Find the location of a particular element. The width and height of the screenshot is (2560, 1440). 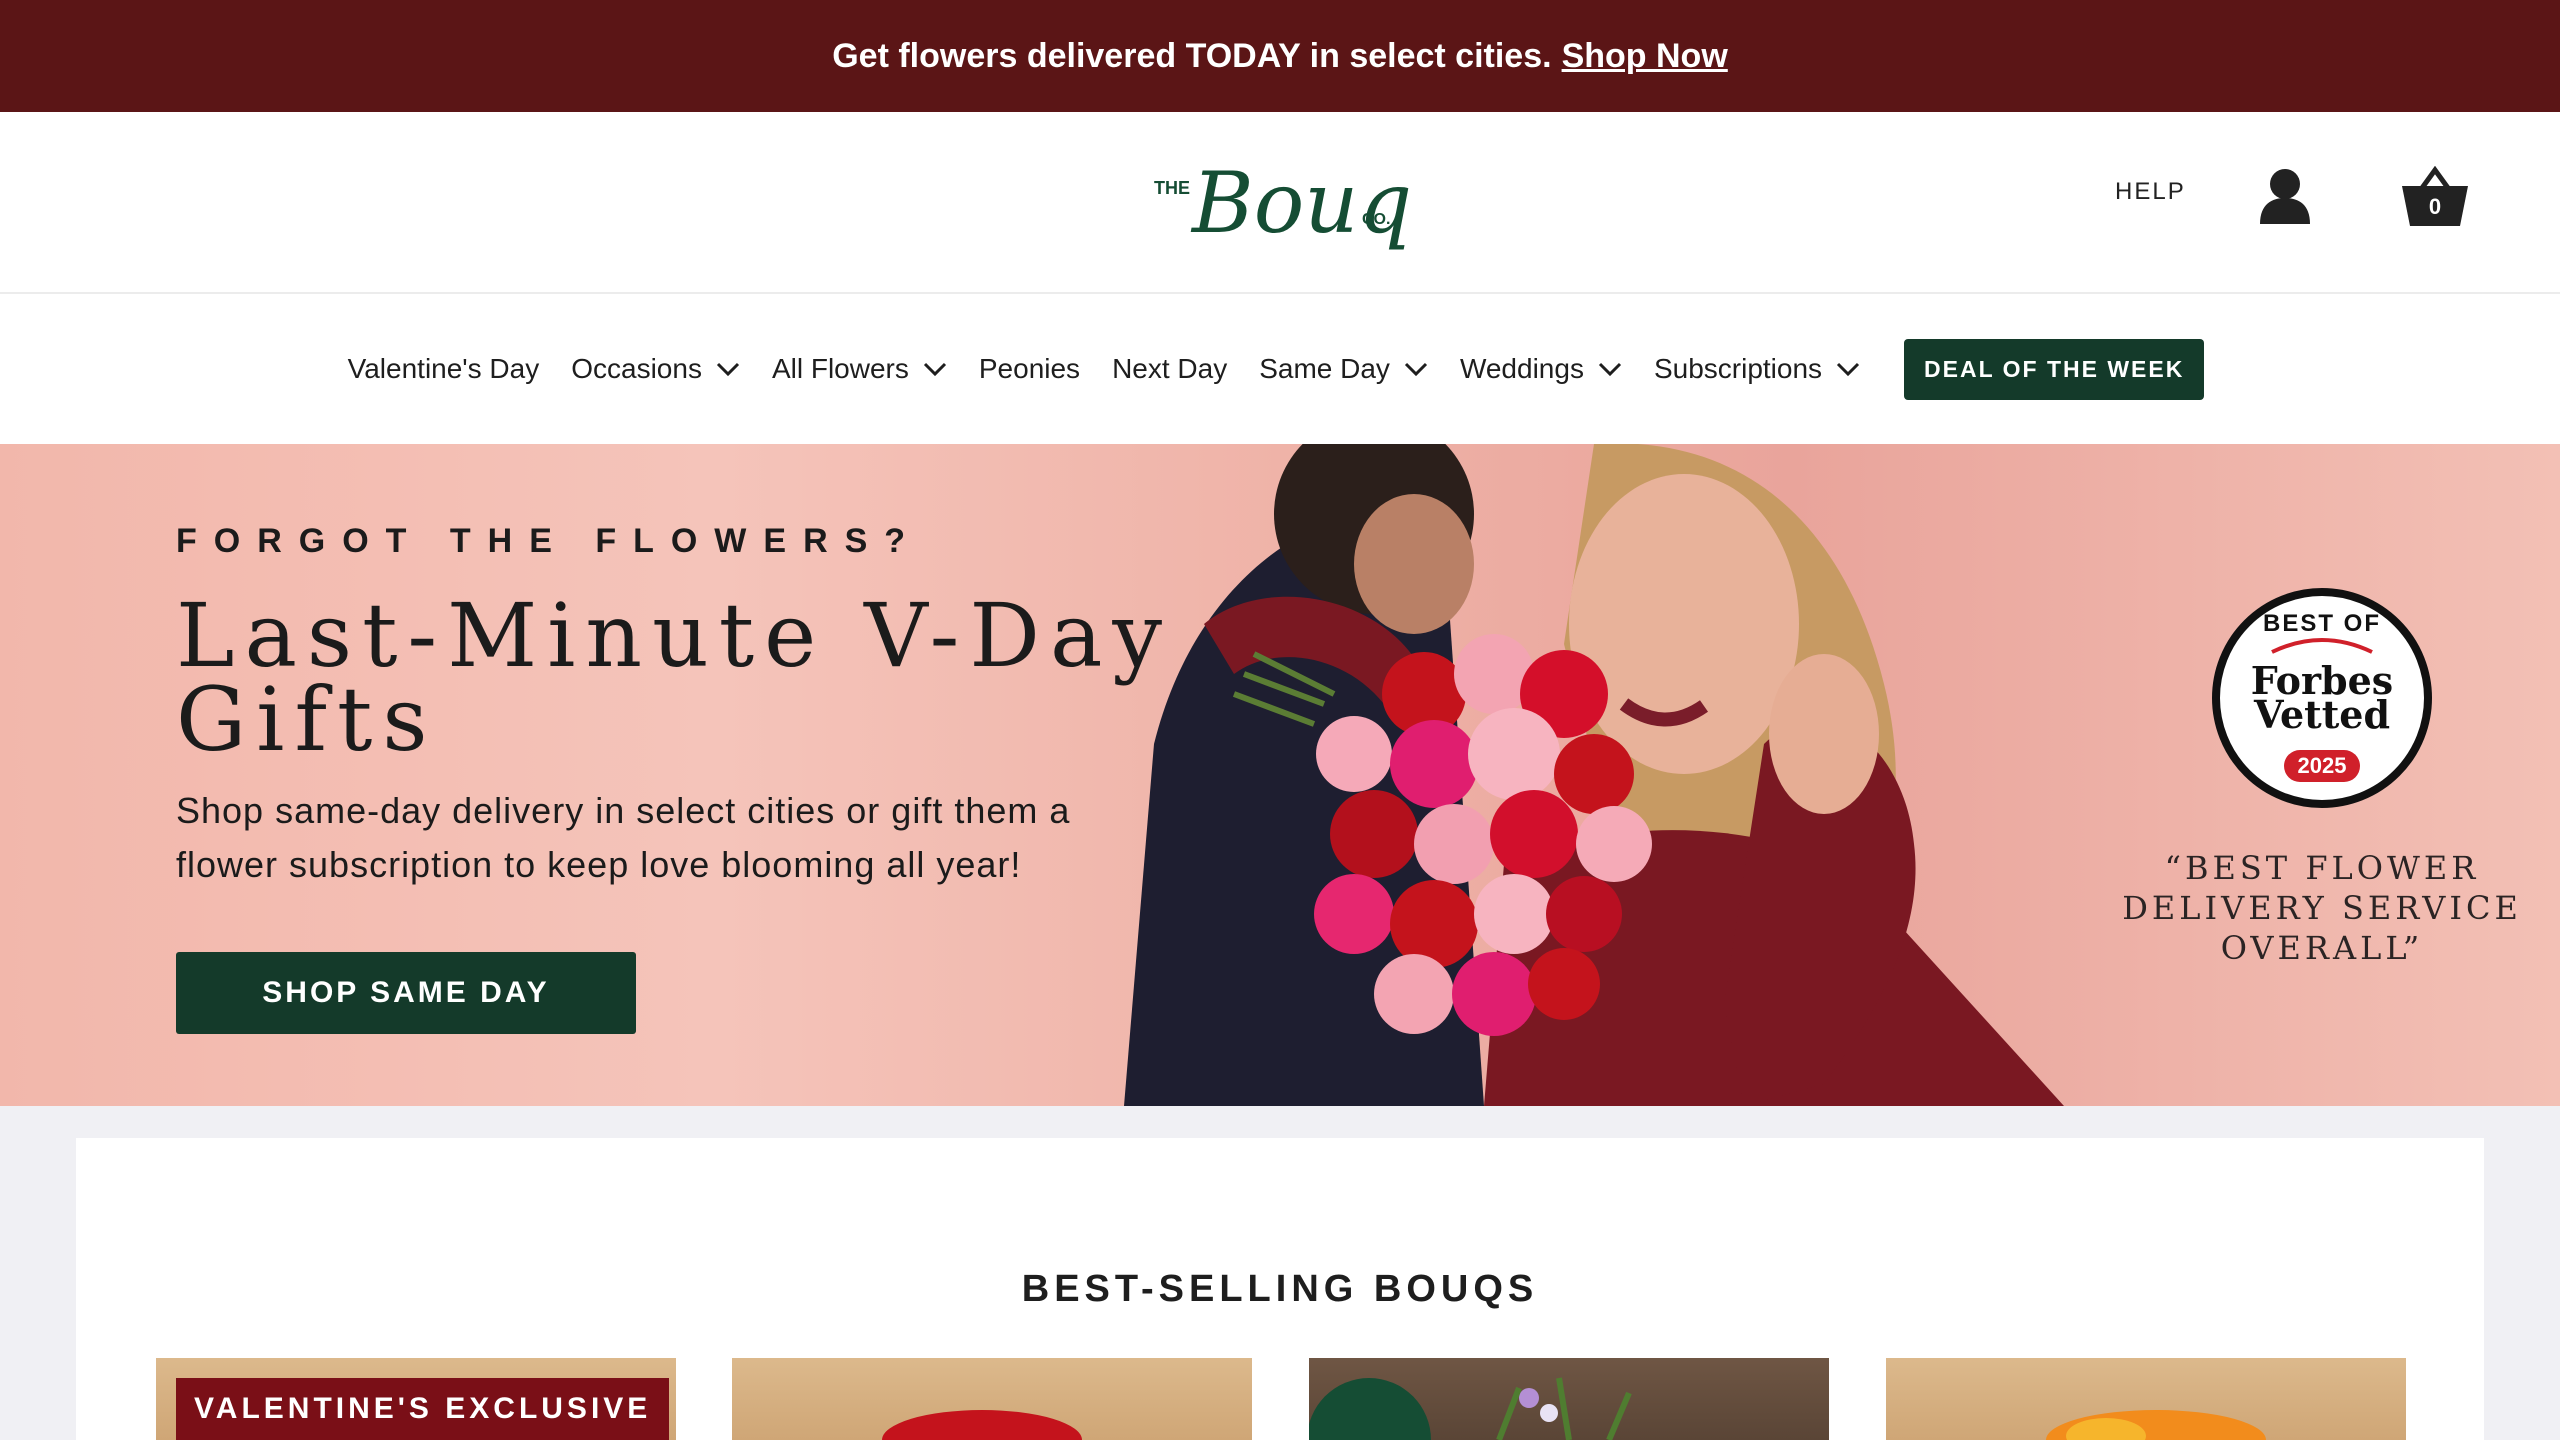

bouqs-logo: THE Bouqs CO. is located at coordinates (1280, 202).